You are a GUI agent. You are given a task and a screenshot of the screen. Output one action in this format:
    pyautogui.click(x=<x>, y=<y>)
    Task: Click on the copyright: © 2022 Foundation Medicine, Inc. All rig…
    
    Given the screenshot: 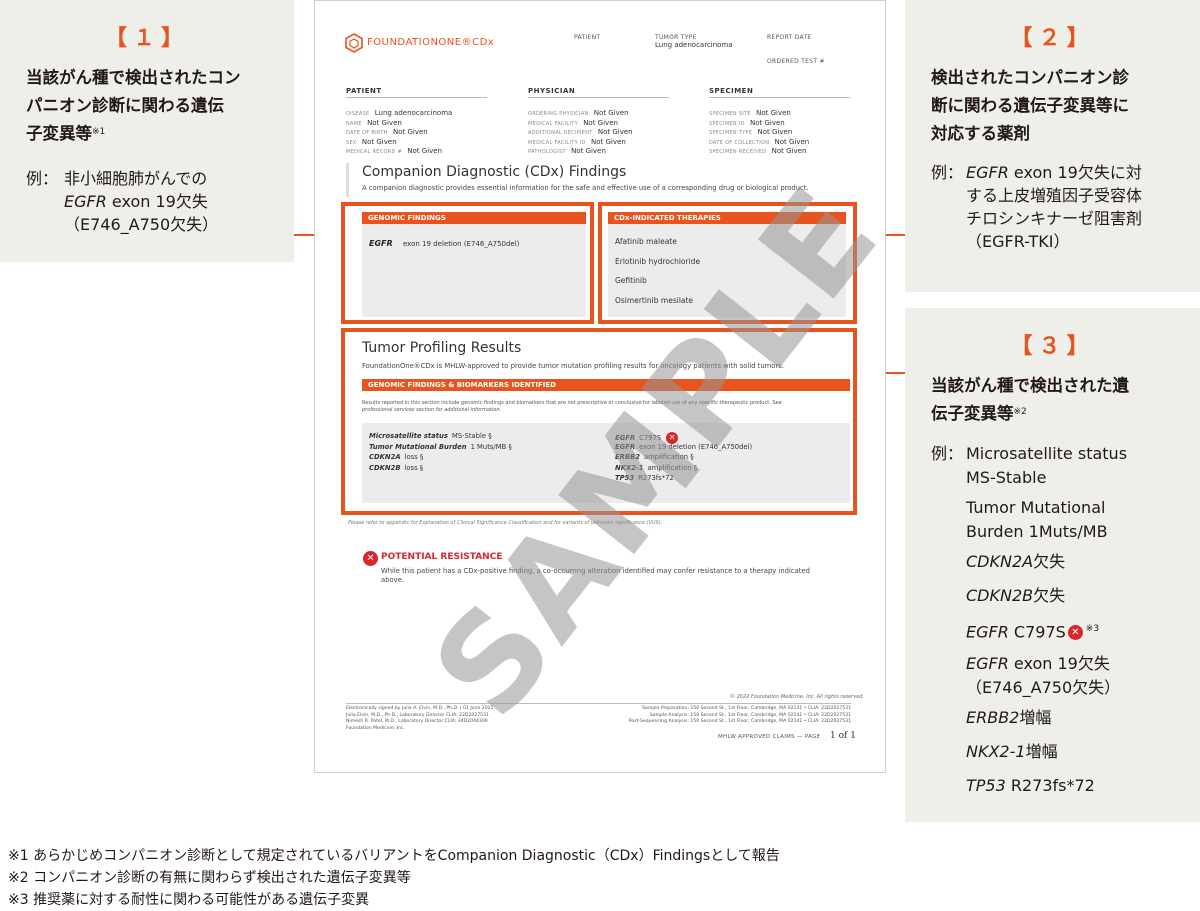 What is the action you would take?
    pyautogui.click(x=797, y=697)
    